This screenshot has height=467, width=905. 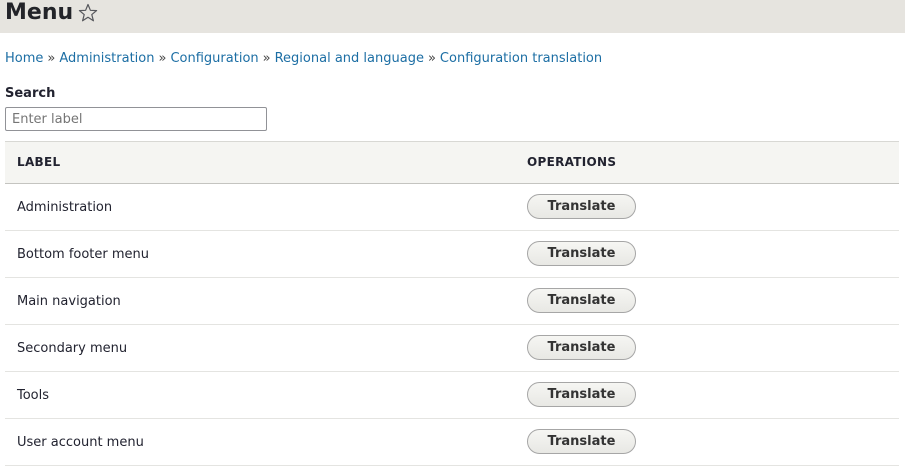 What do you see at coordinates (24, 58) in the screenshot?
I see `breadcrumb-home: Home` at bounding box center [24, 58].